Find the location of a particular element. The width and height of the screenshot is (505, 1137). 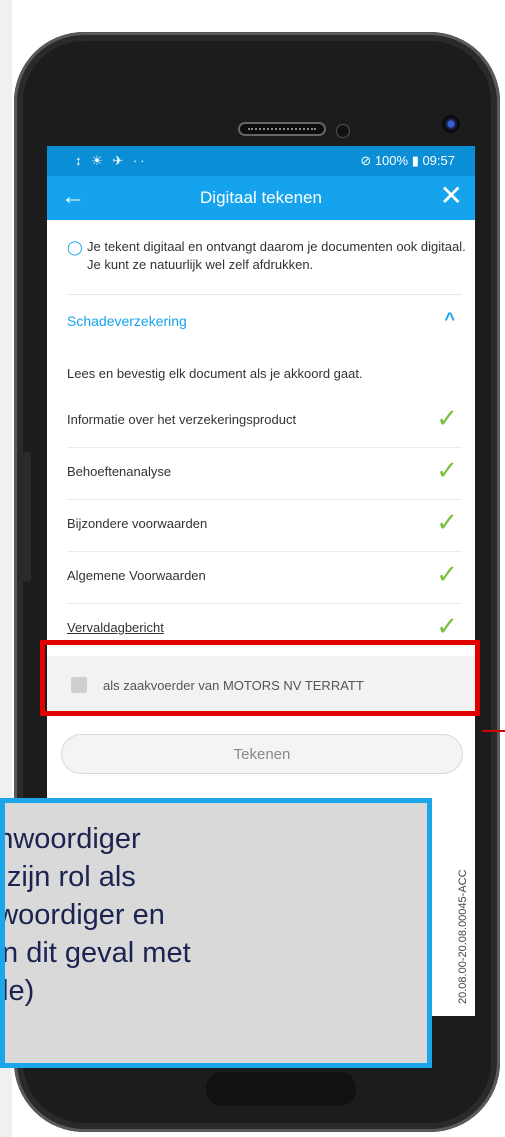

document-label: Bijzondere voorwaarden is located at coordinates (137, 523).